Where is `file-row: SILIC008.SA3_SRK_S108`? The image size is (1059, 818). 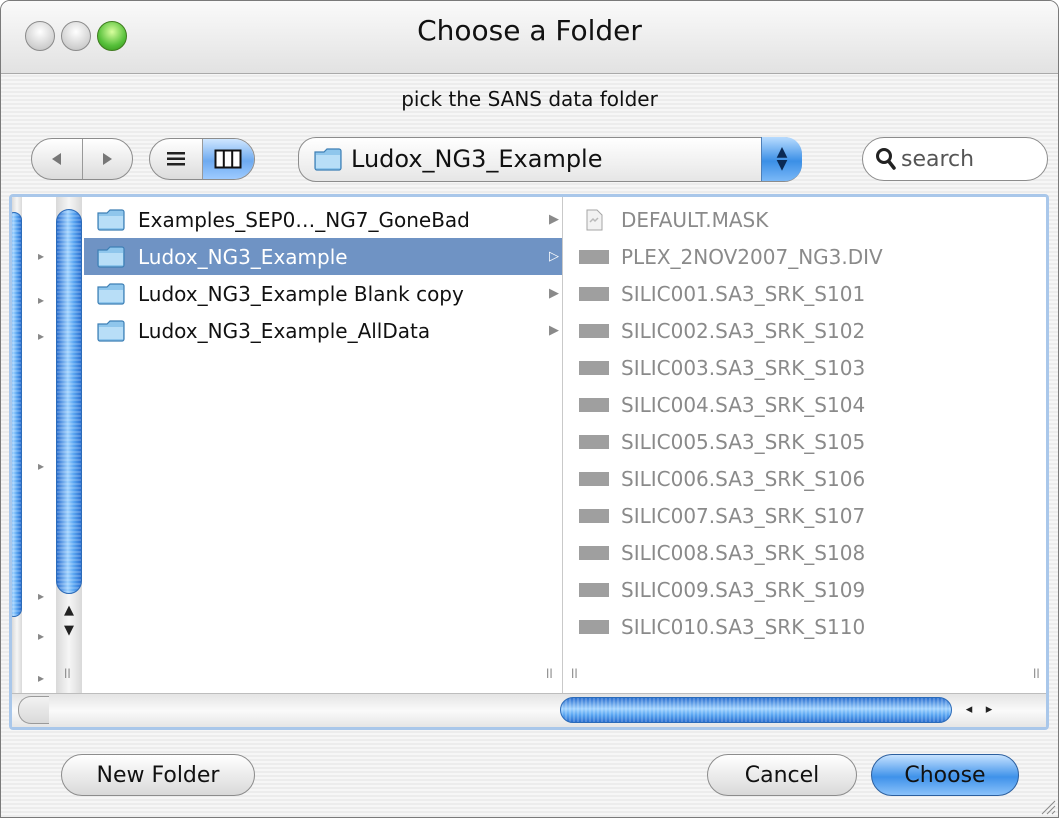
file-row: SILIC008.SA3_SRK_S108 is located at coordinates (788, 552).